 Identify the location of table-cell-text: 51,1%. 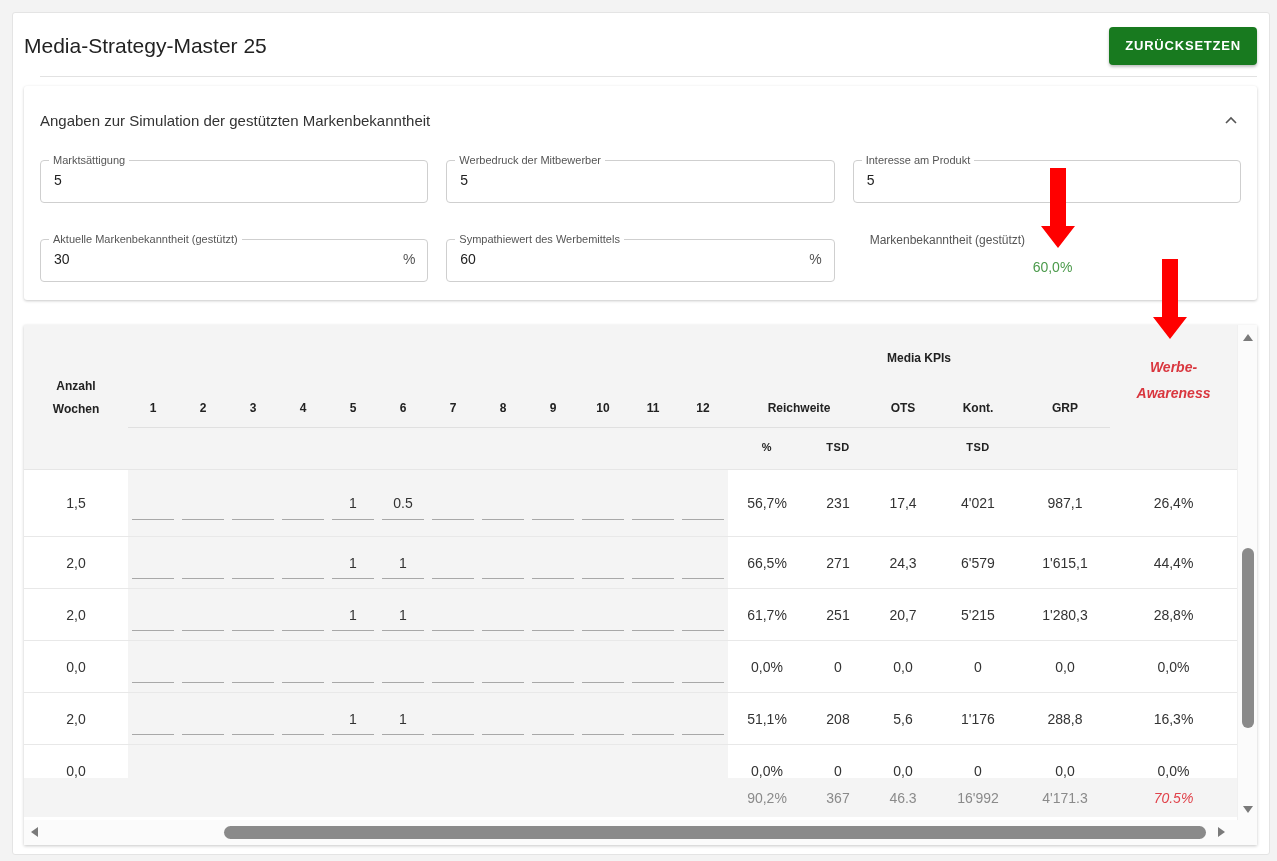
(767, 719).